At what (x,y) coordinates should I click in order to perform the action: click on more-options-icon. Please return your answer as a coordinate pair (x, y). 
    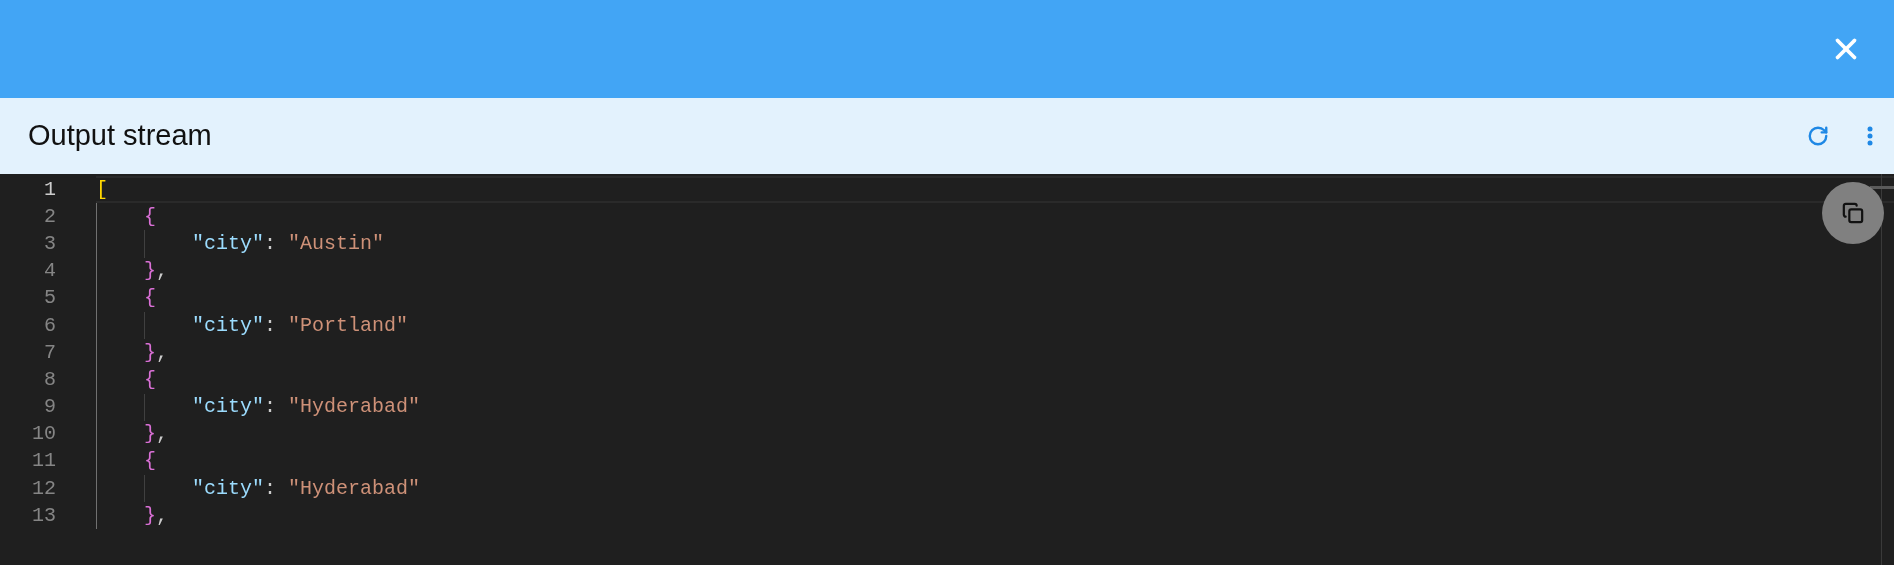
    Looking at the image, I should click on (1870, 136).